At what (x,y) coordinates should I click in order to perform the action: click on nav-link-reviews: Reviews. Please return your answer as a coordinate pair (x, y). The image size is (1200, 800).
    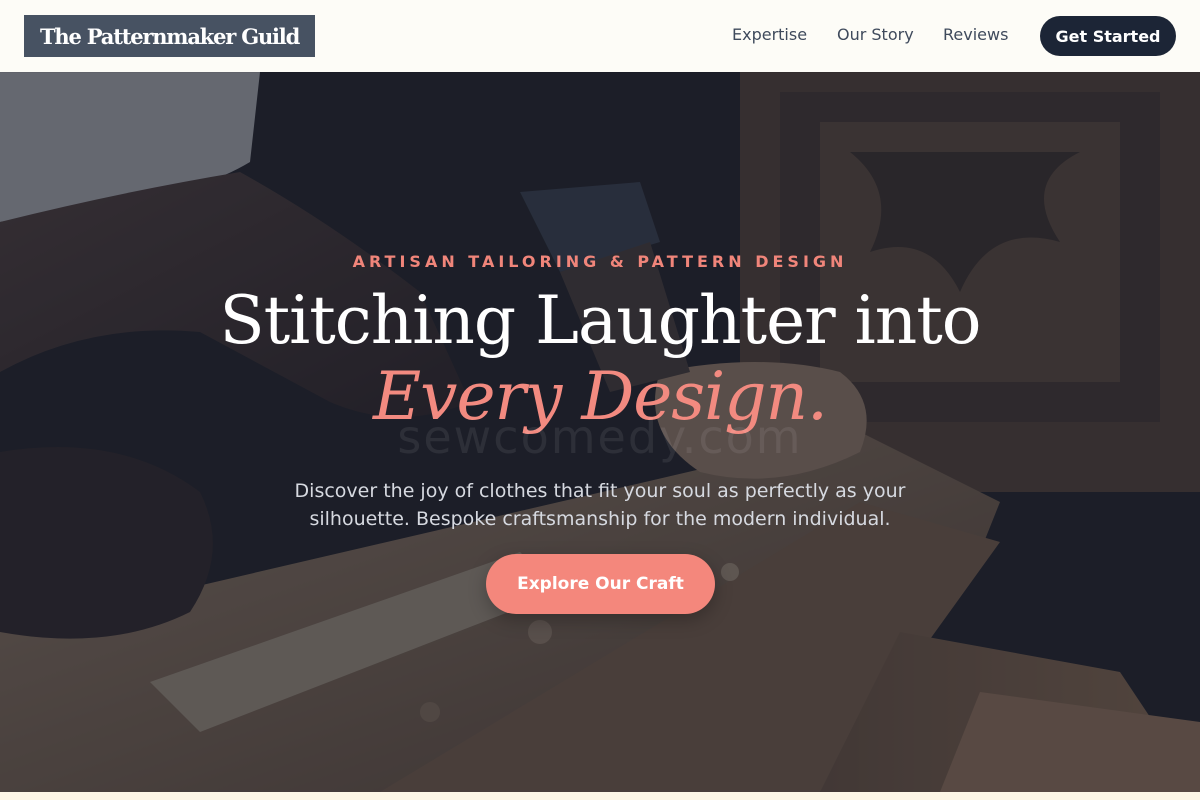
    Looking at the image, I should click on (975, 34).